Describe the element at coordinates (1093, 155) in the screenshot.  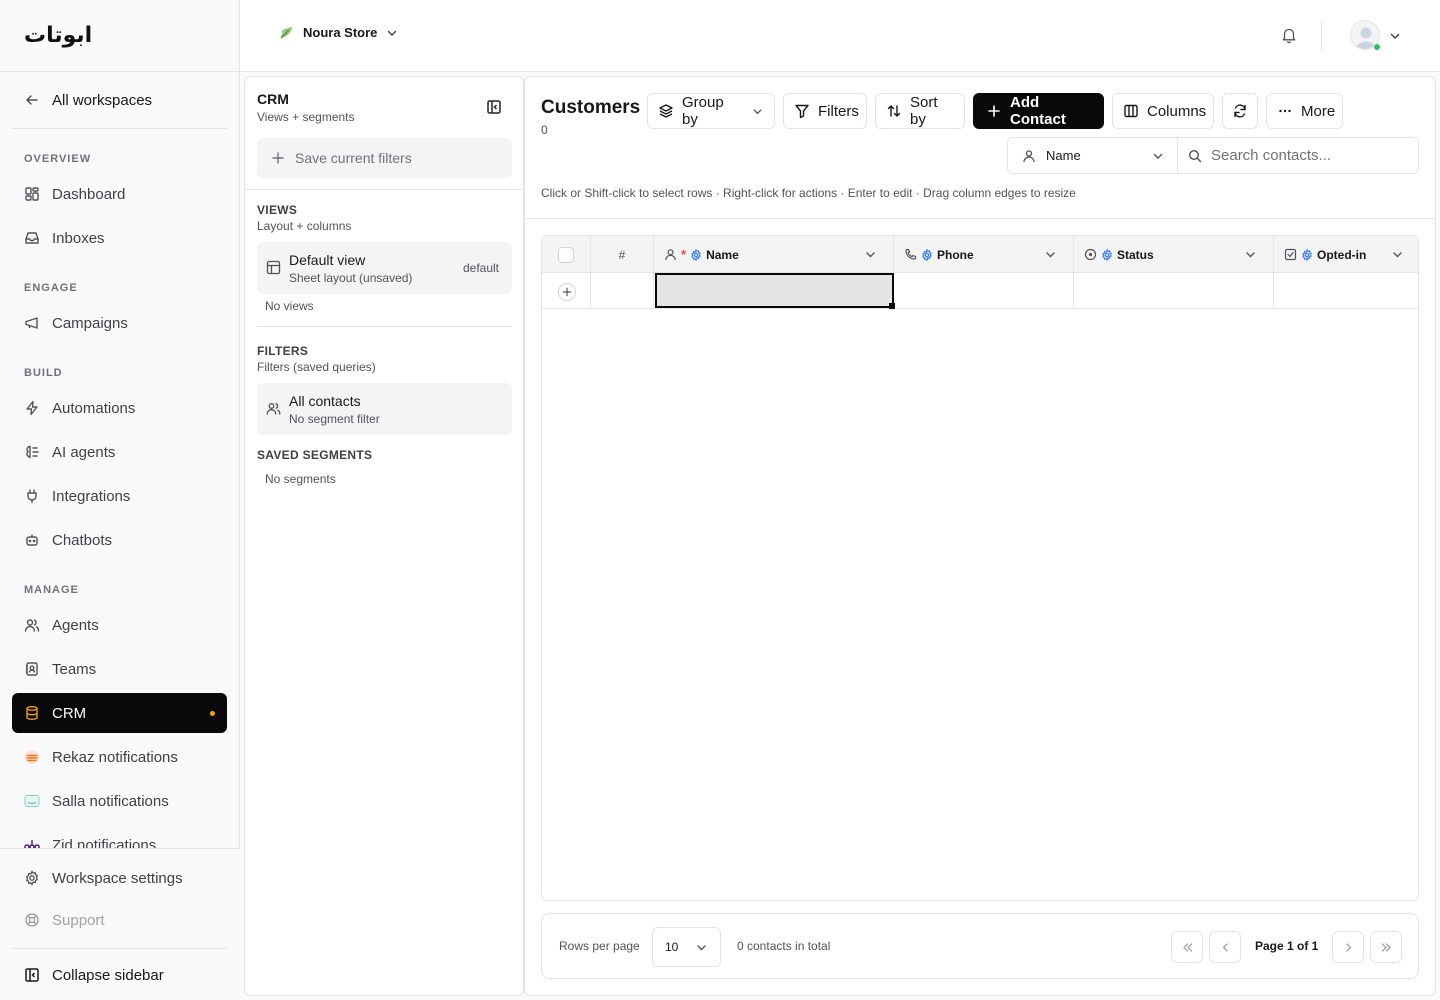
I see `search-field-select: Name` at that location.